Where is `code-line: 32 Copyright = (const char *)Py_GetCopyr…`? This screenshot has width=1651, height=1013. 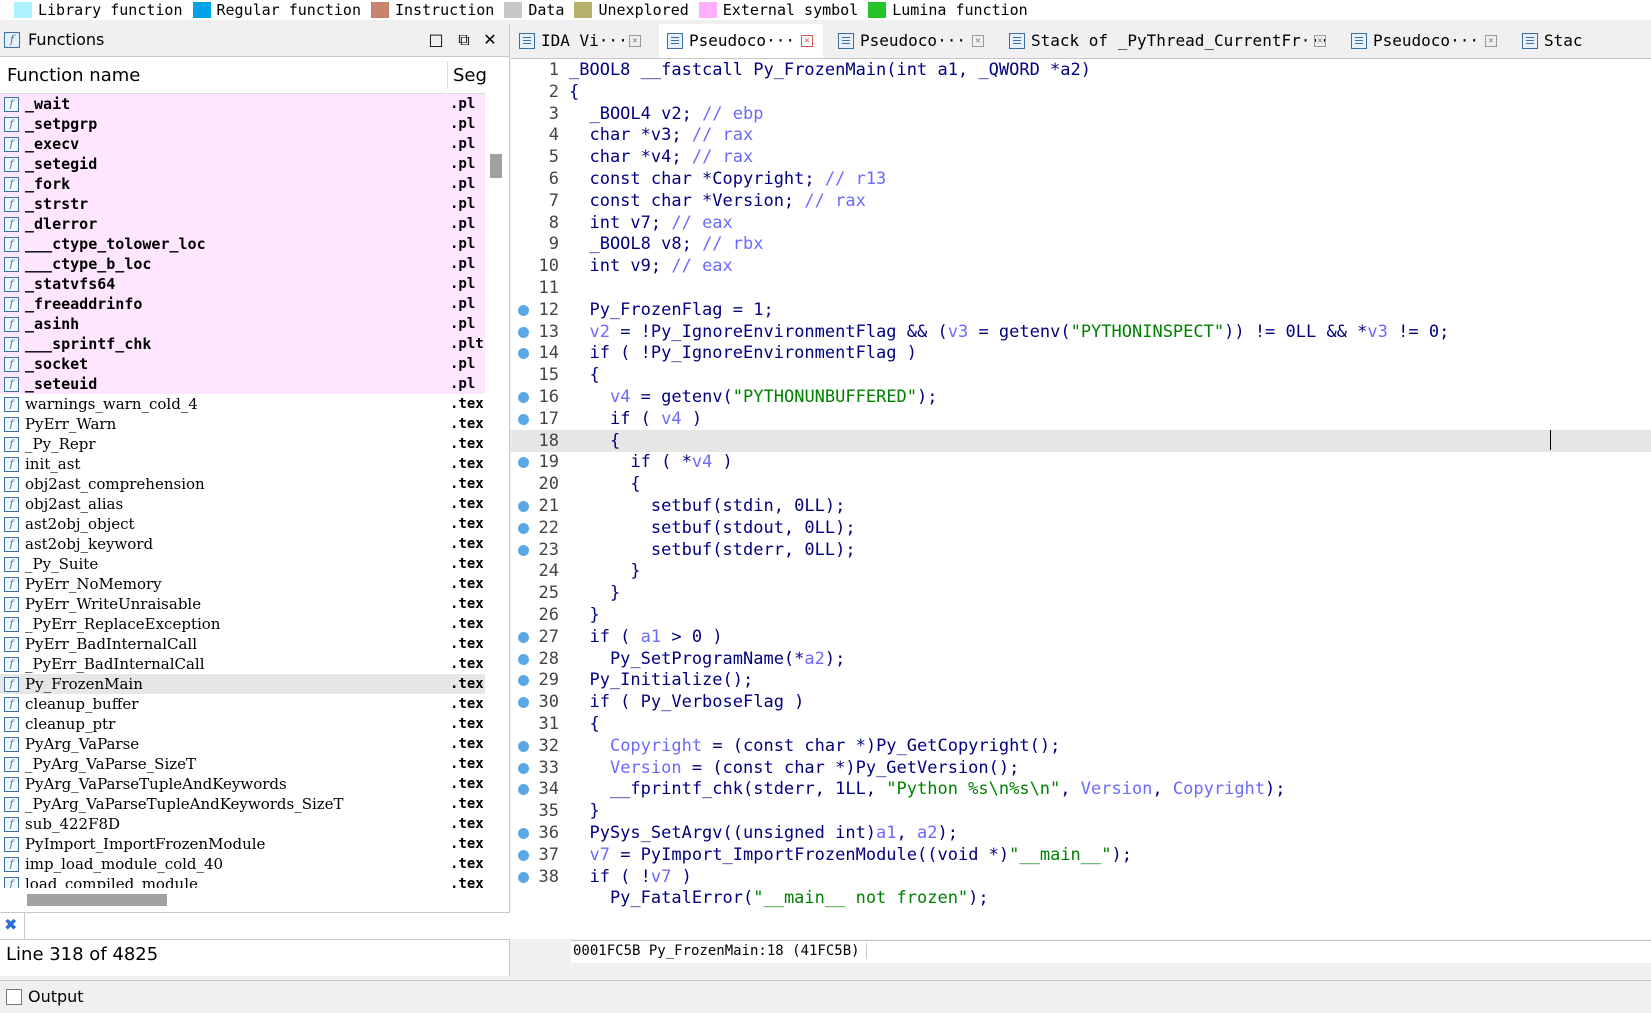 code-line: 32 Copyright = (const char *)Py_GetCopyr… is located at coordinates (1081, 746).